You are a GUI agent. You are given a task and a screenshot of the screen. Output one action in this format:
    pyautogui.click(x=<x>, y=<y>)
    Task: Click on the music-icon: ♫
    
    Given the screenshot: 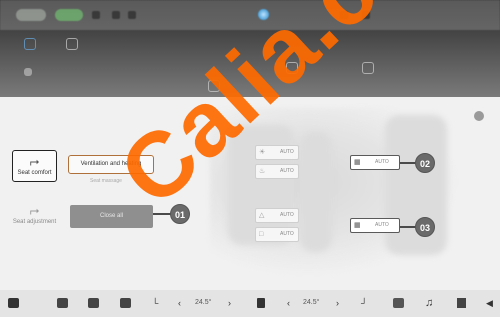 What is the action you would take?
    pyautogui.click(x=429, y=303)
    